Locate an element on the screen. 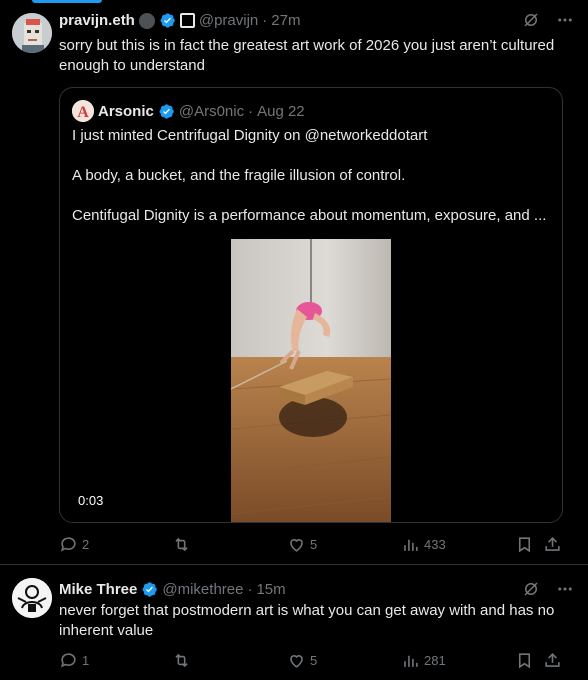 This screenshot has height=680, width=588. views-button: 433 is located at coordinates (423, 544).